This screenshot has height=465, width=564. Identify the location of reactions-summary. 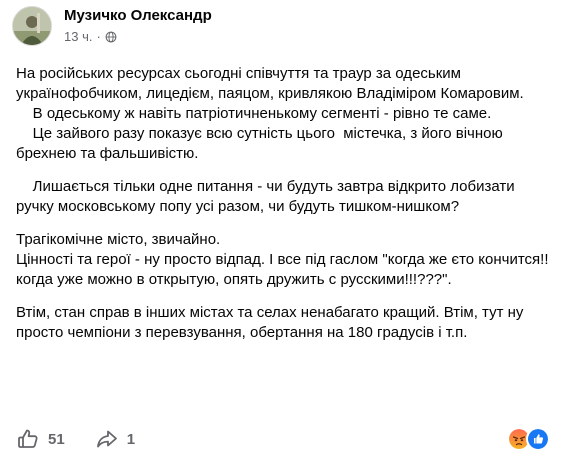
(528, 439).